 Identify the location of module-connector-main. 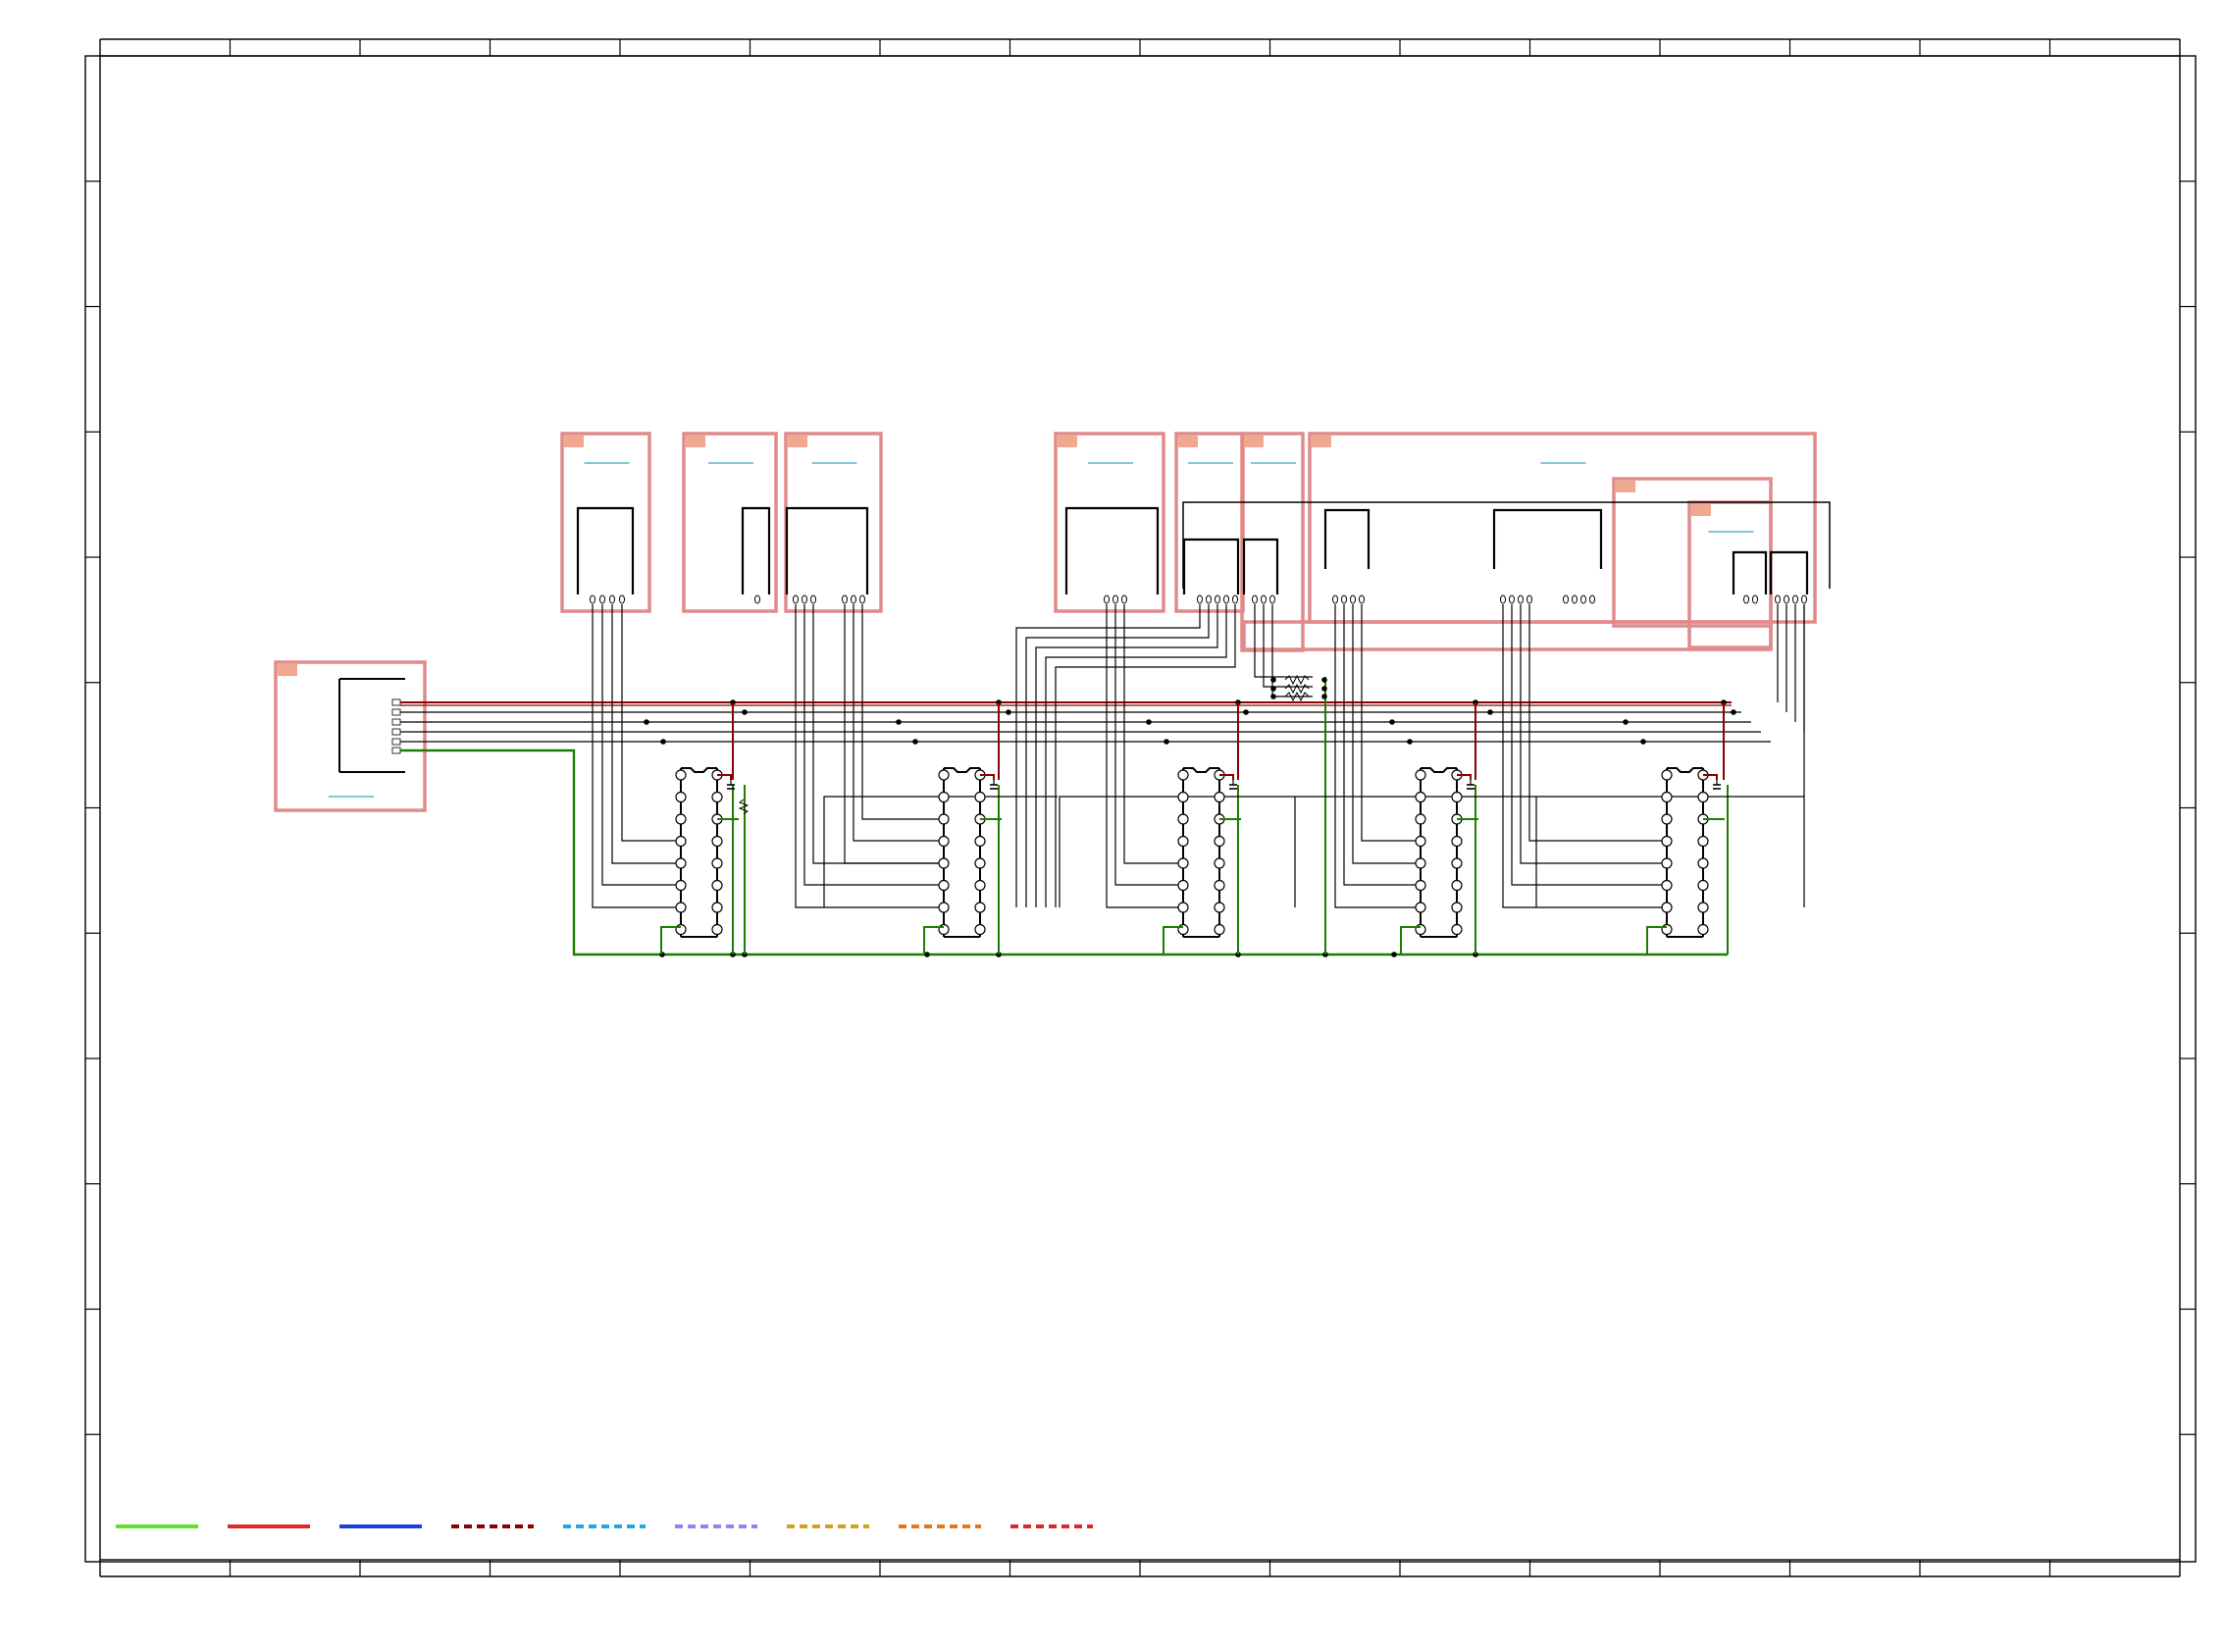
(350, 736).